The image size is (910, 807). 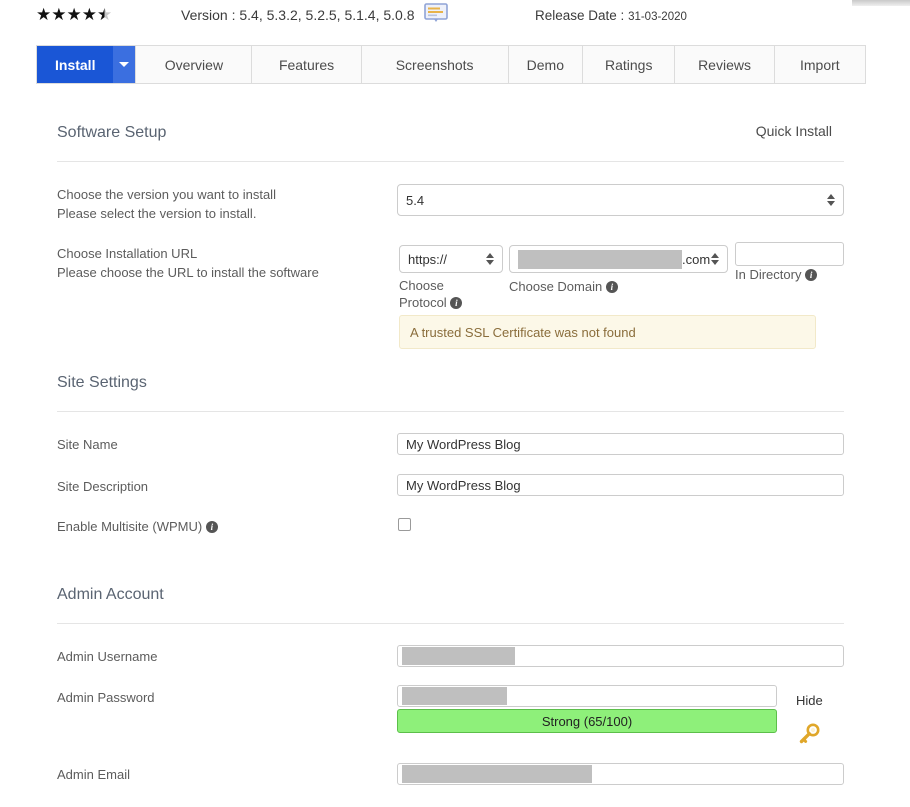 I want to click on tab-screenshots-label: Screenshots, so click(x=434, y=64).